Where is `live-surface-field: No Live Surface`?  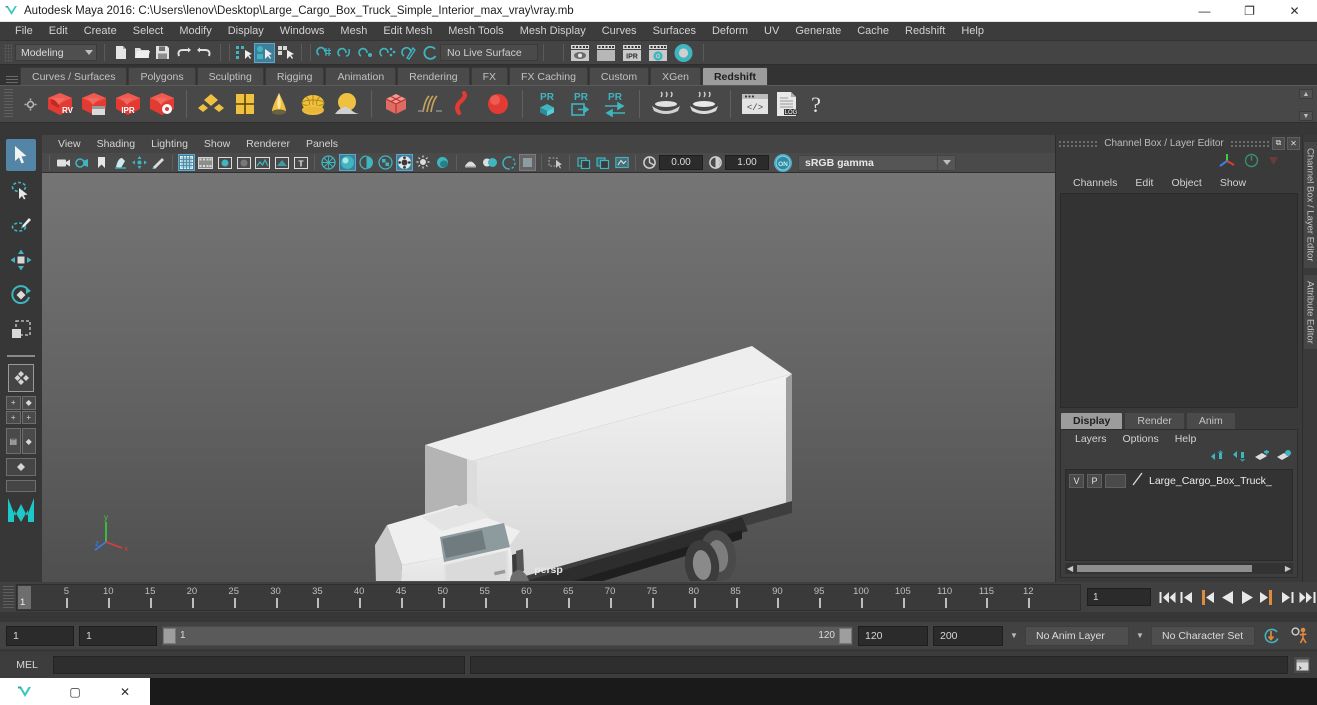
live-surface-field: No Live Surface is located at coordinates (489, 52).